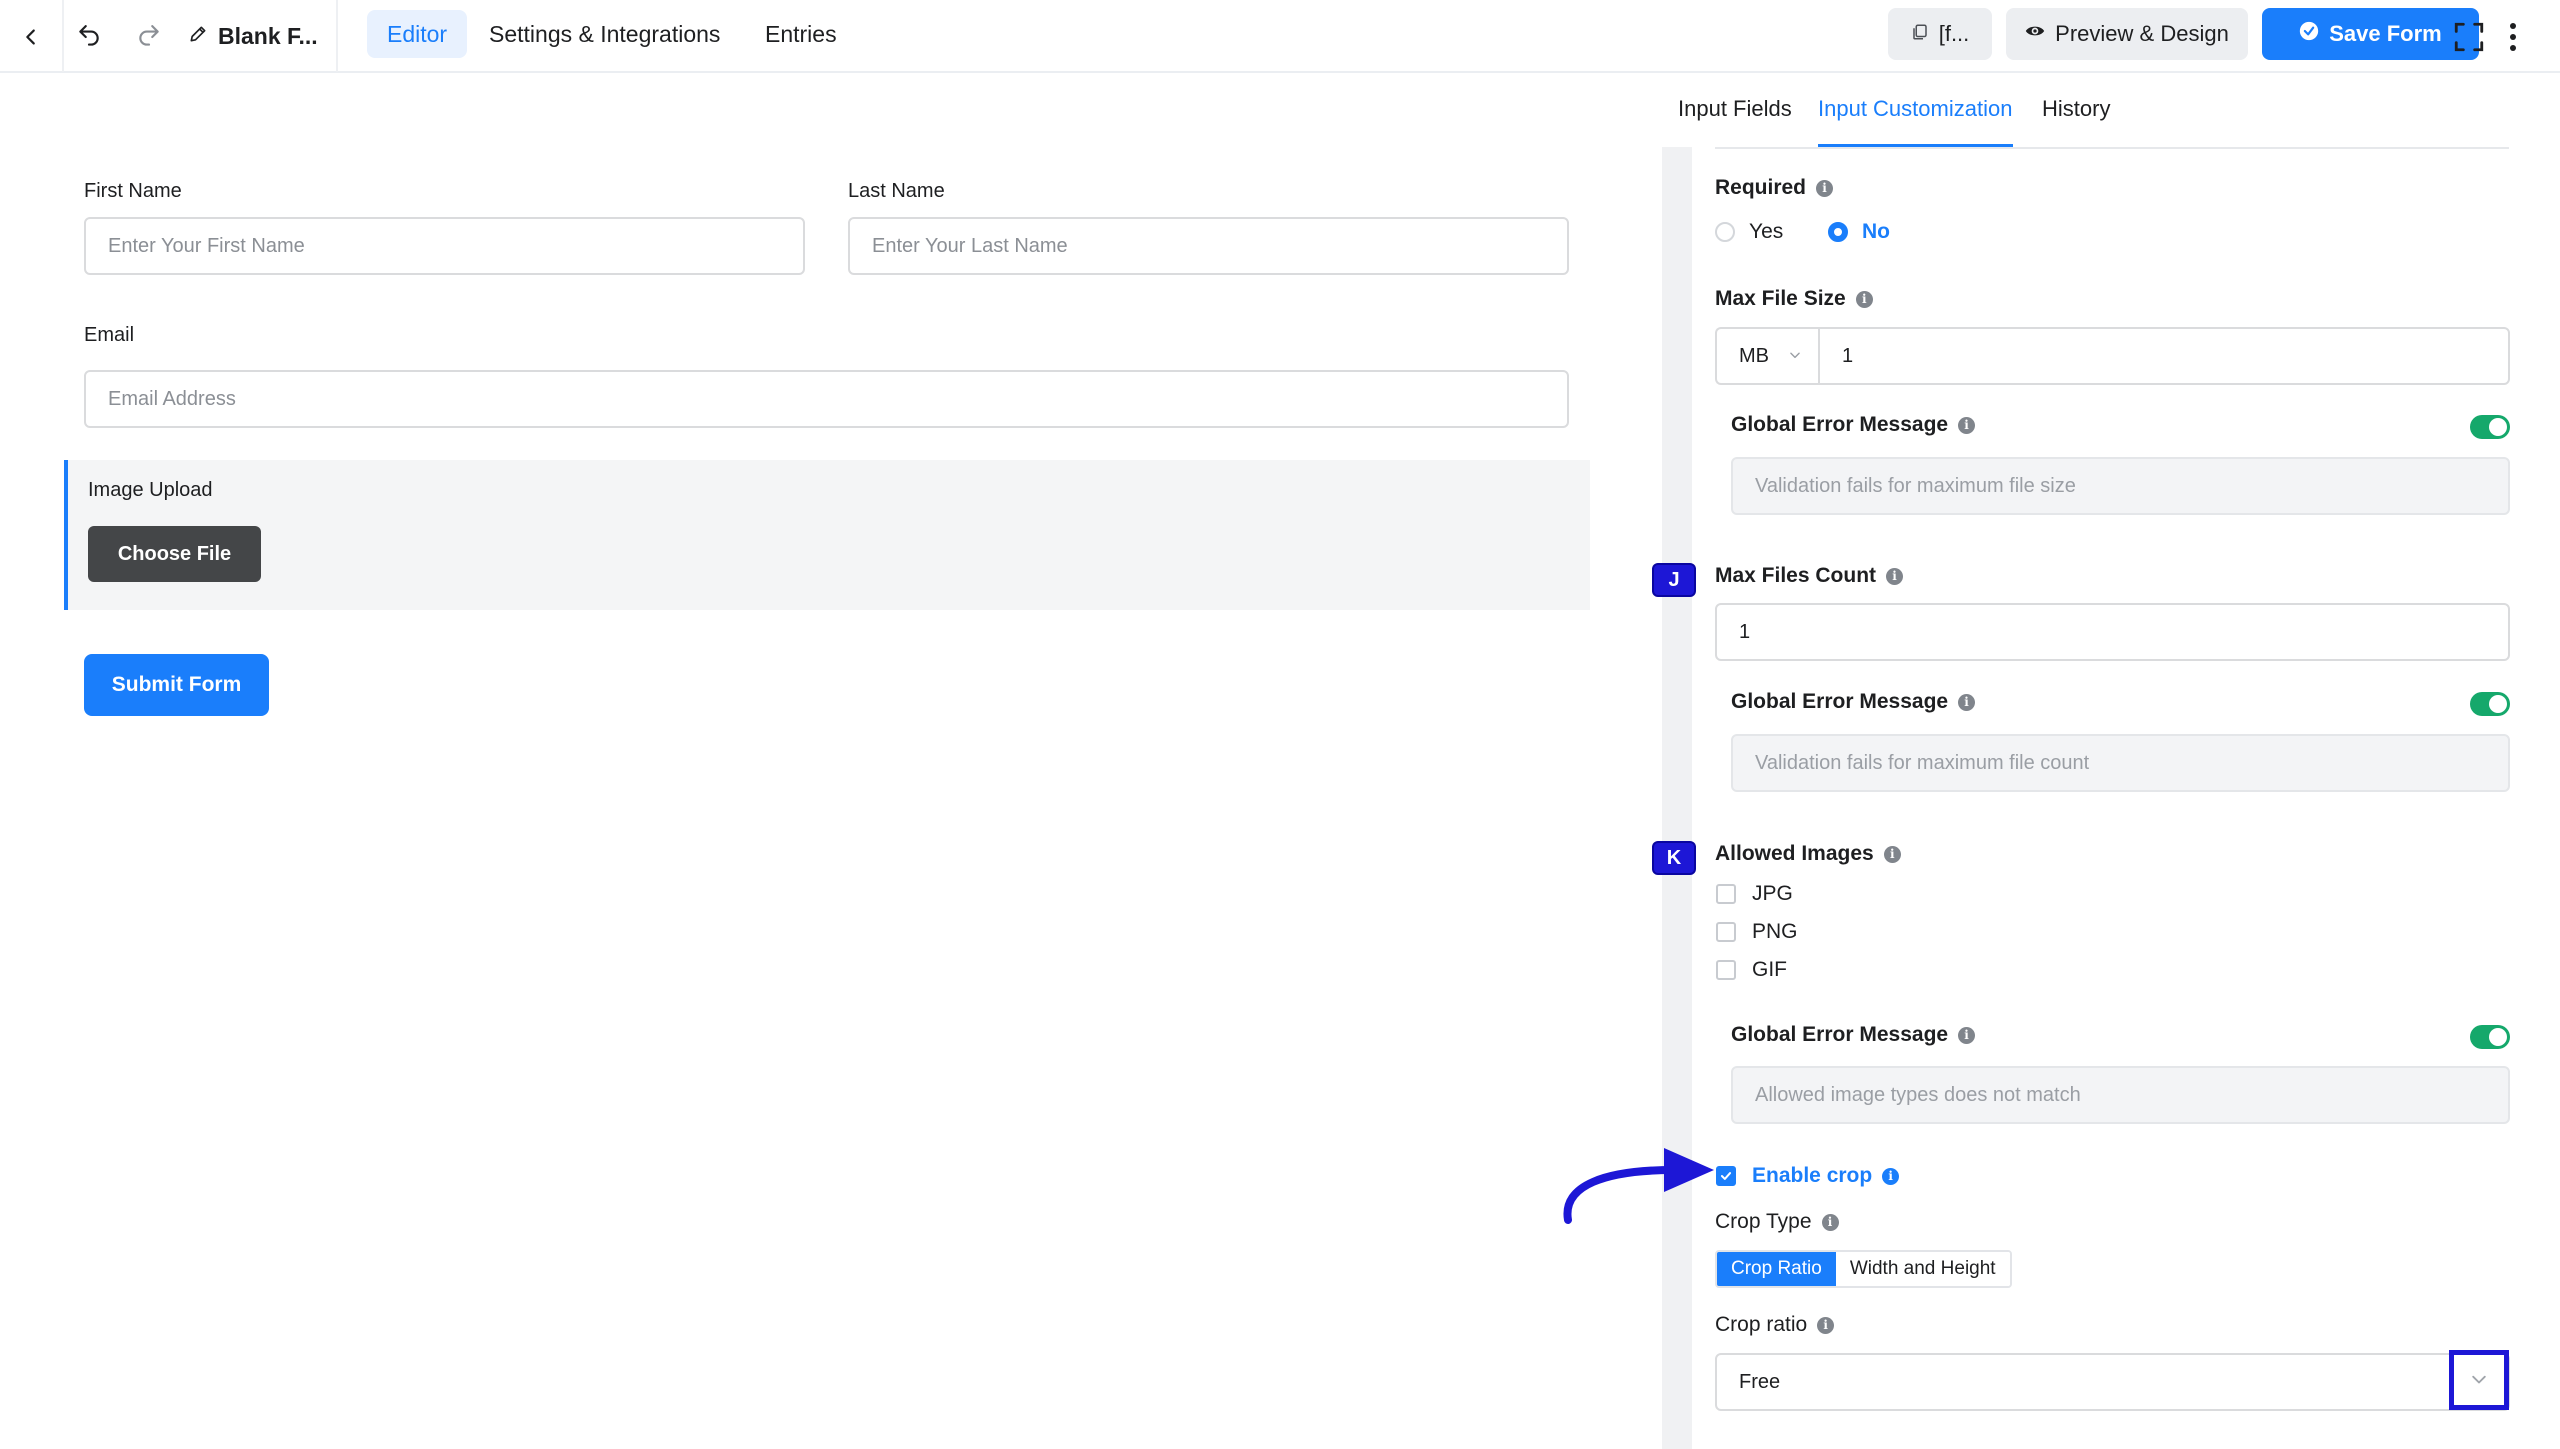  I want to click on crop-ratio-label: Crop ratio i, so click(1775, 1325).